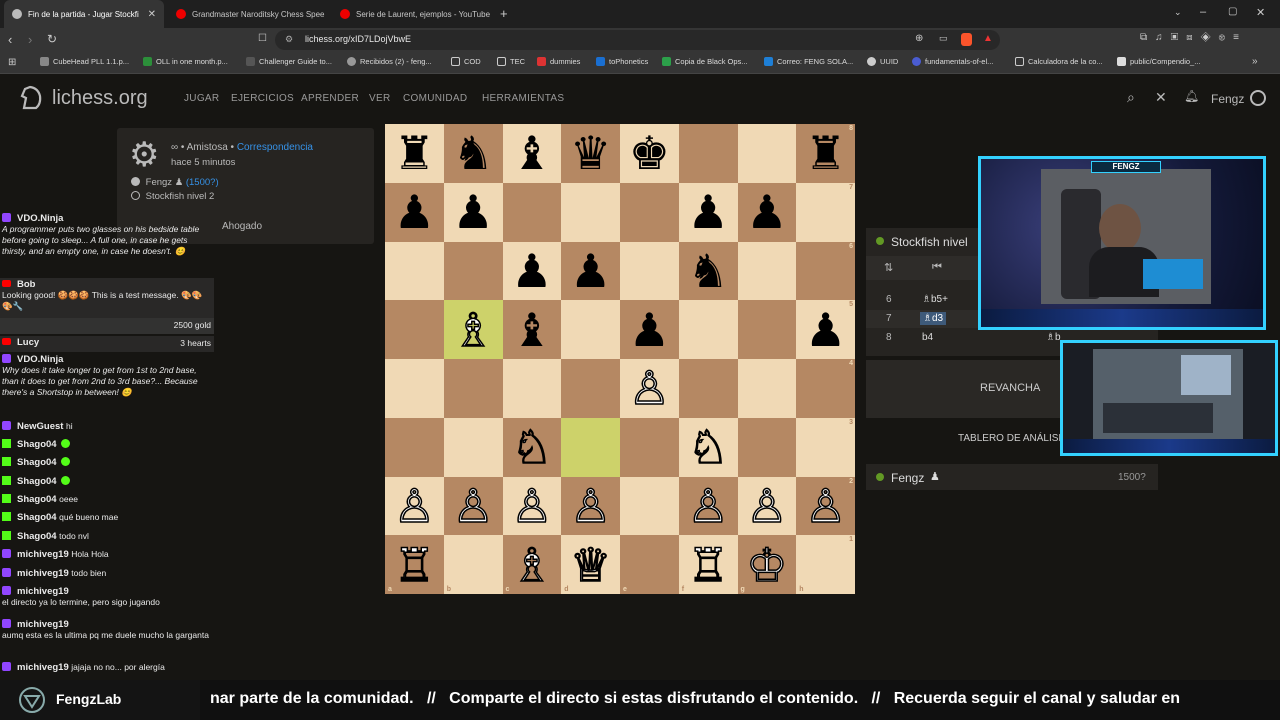 The width and height of the screenshot is (1280, 720). Describe the element at coordinates (275, 147) in the screenshot. I see `correspondence-link: Correspondencia` at that location.